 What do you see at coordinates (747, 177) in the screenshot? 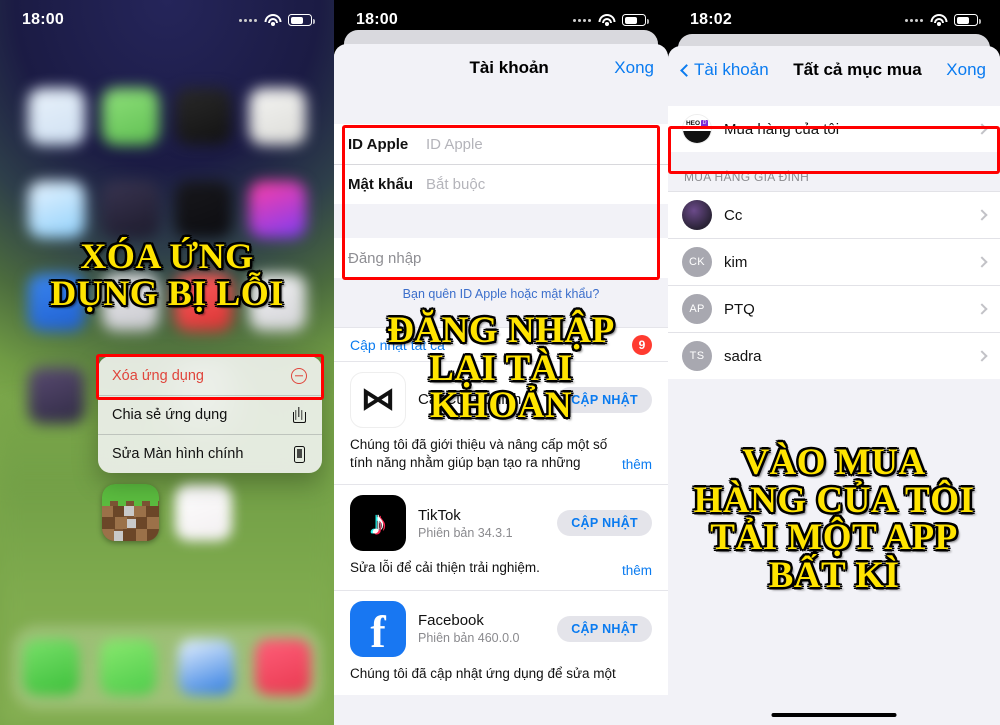
I see `section-header-family: MUA HÀNG GIA ĐÌNH` at bounding box center [747, 177].